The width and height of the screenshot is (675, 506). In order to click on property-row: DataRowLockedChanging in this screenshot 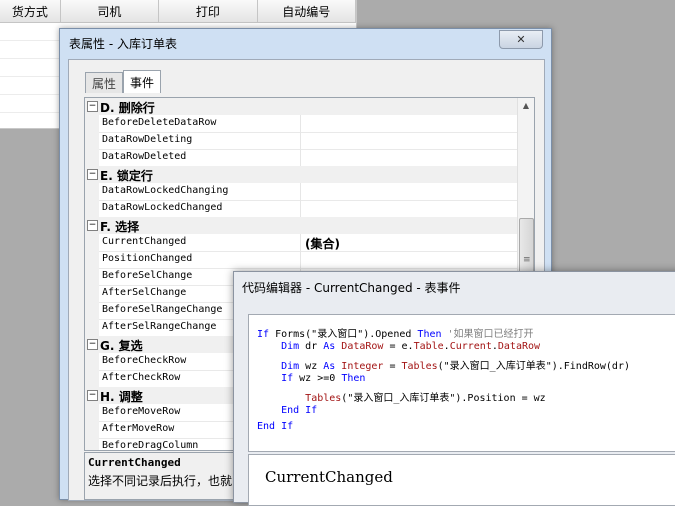, I will do `click(301, 192)`.